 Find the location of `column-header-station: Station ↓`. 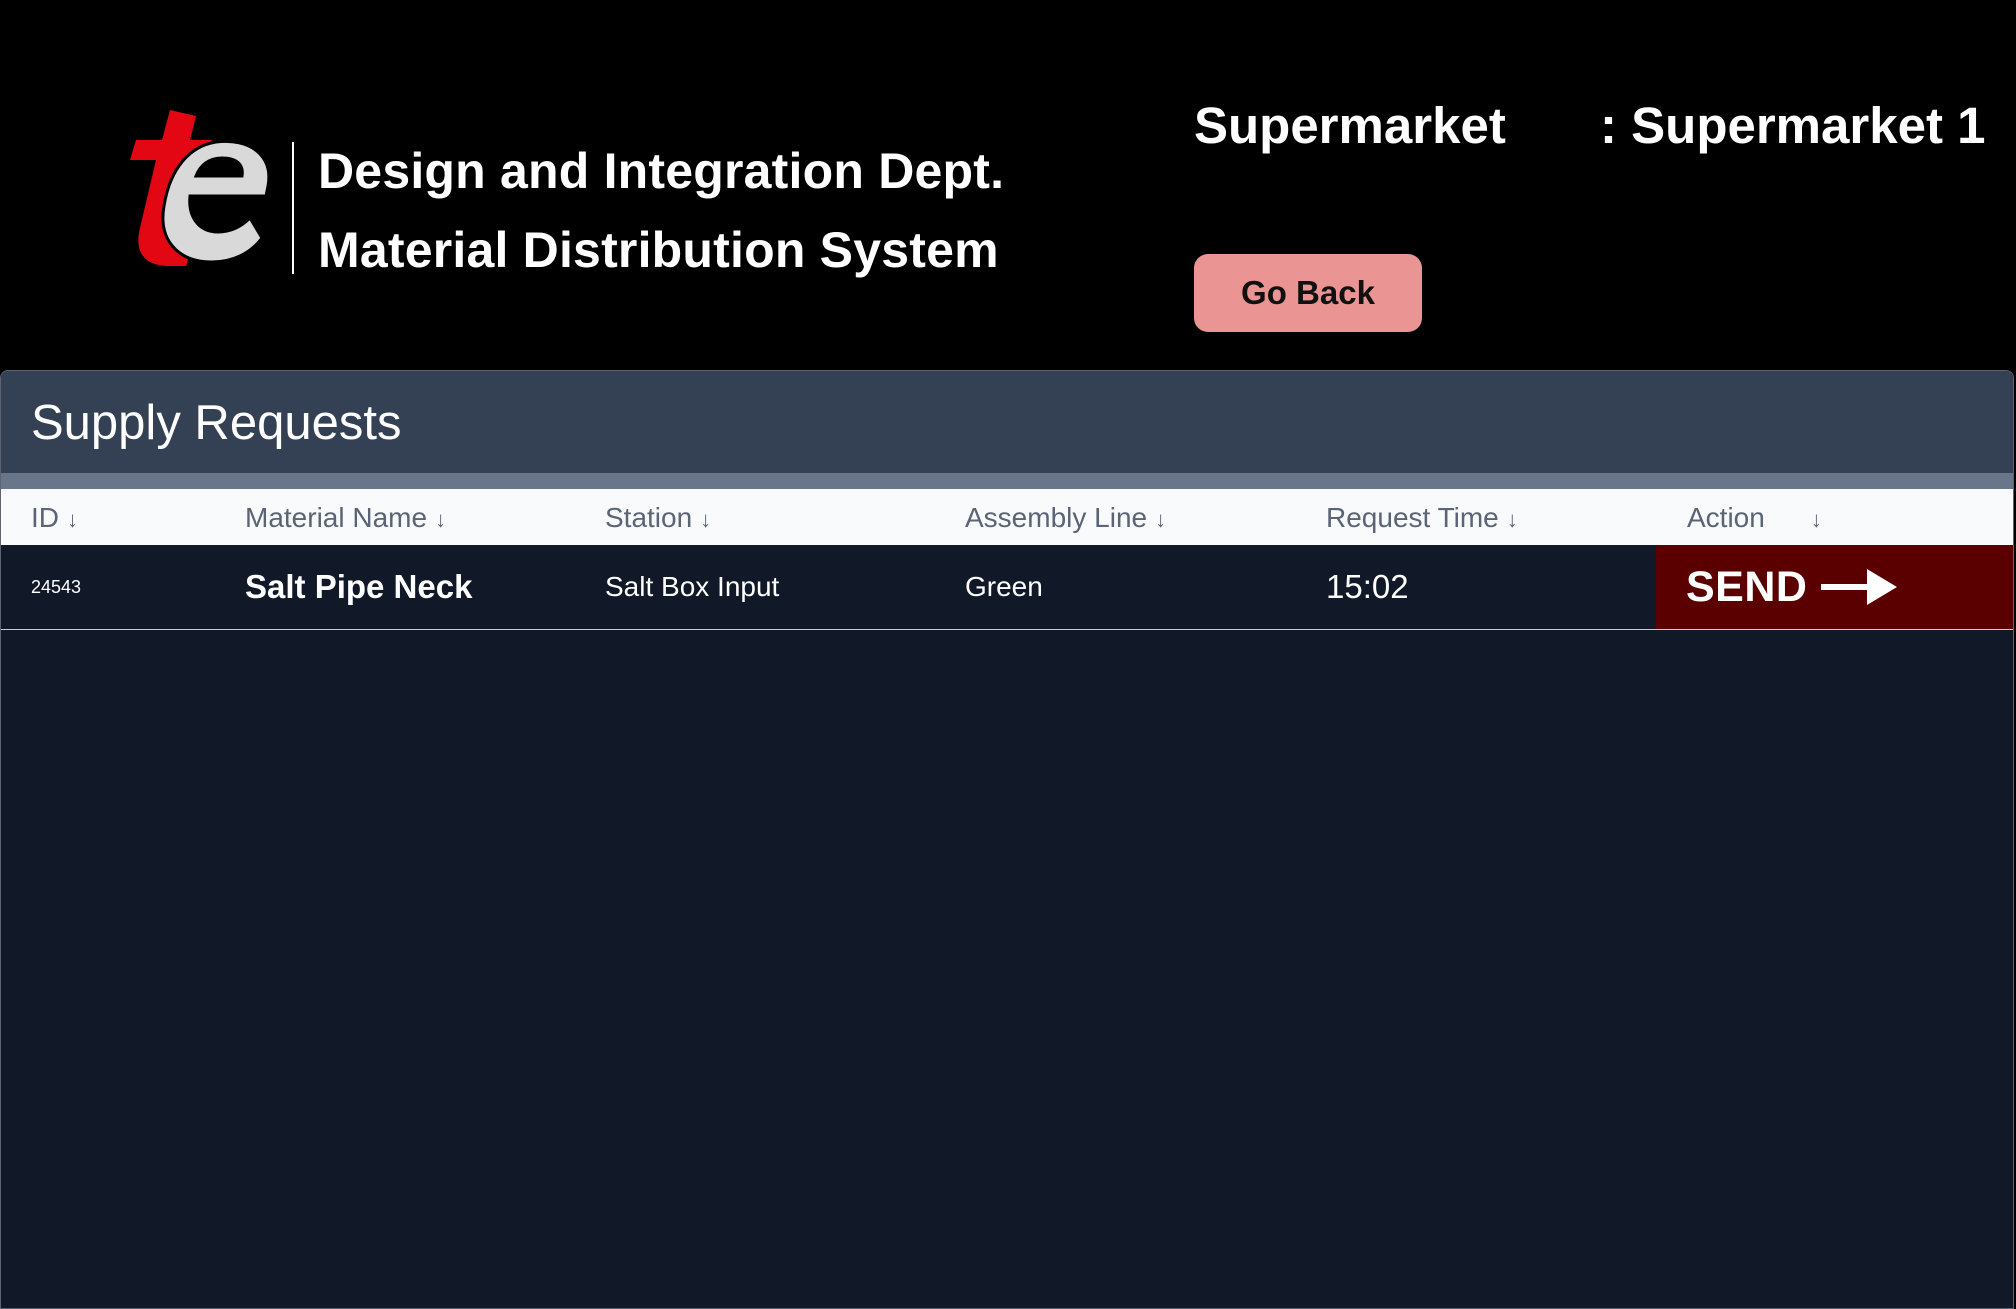

column-header-station: Station ↓ is located at coordinates (658, 518).